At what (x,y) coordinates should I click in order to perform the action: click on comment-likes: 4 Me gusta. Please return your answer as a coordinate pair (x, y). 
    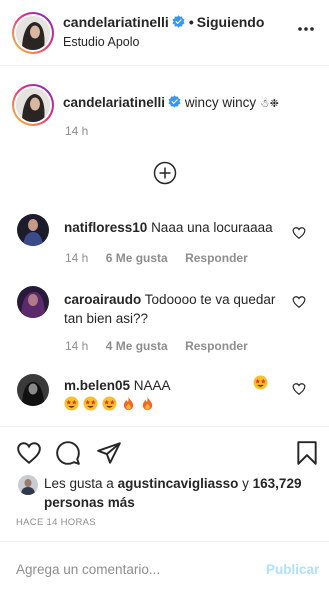
    Looking at the image, I should click on (137, 346).